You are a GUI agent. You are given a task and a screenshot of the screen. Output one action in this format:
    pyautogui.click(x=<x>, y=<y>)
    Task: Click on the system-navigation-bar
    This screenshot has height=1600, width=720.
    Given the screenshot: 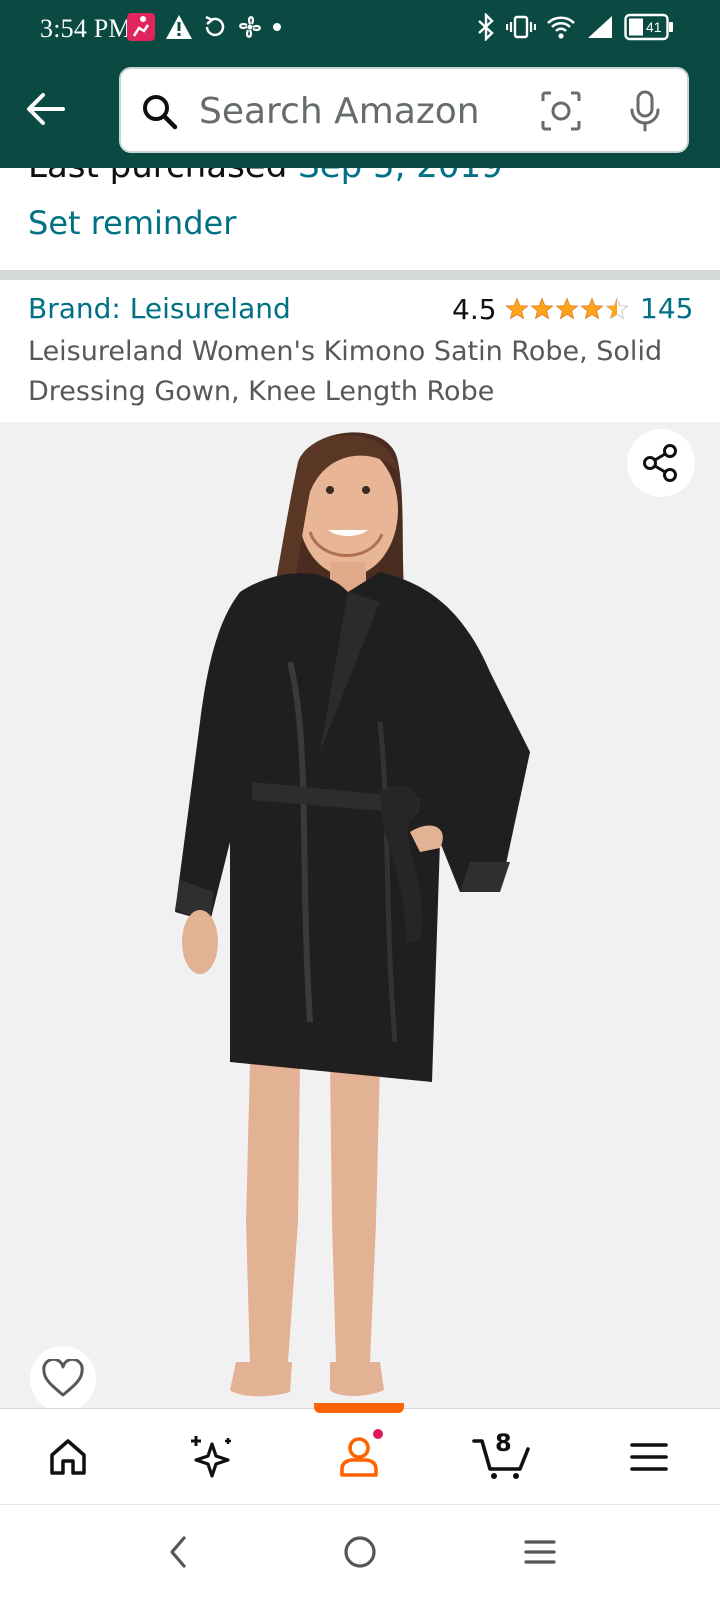 What is the action you would take?
    pyautogui.click(x=360, y=1552)
    